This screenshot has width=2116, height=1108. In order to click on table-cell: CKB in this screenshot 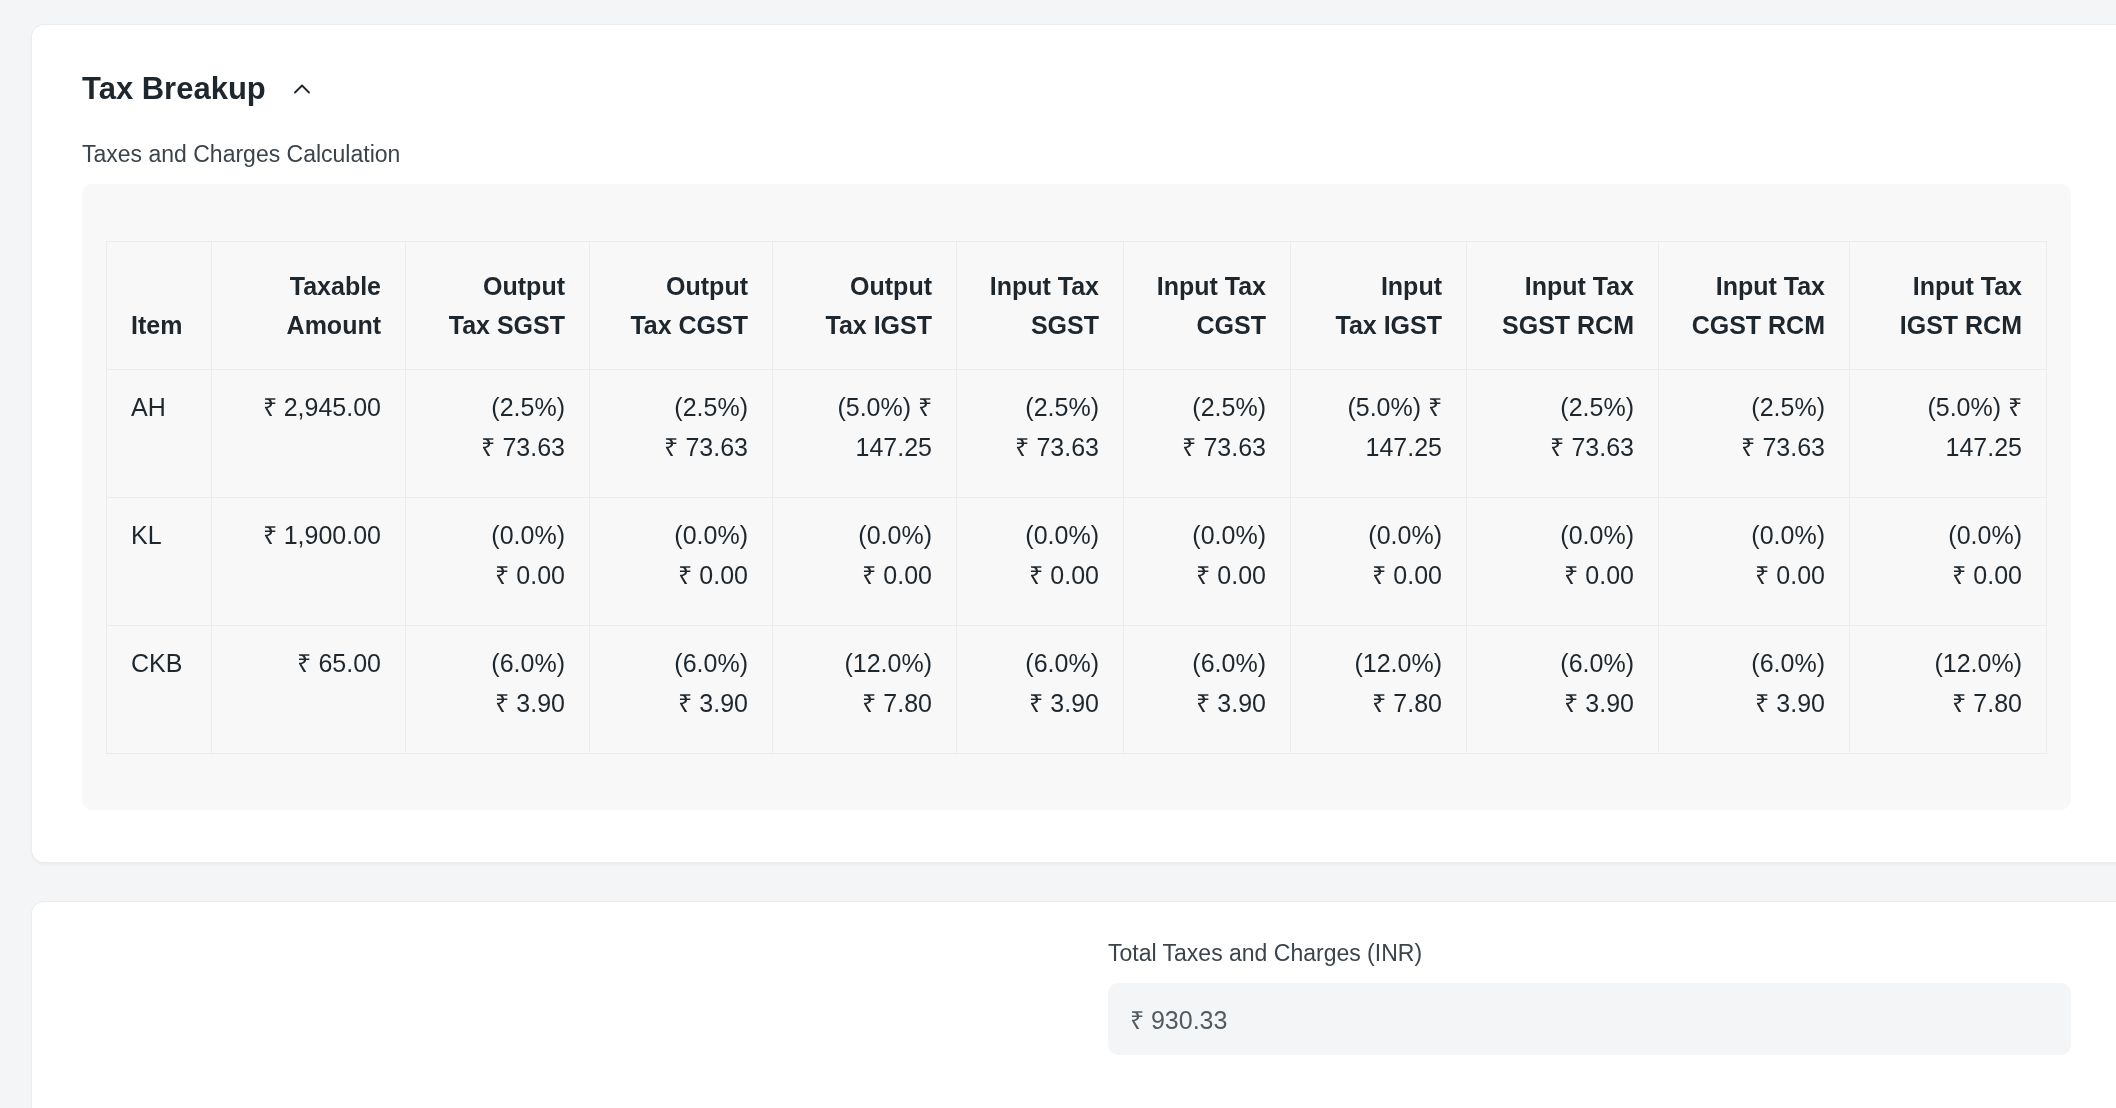, I will do `click(159, 689)`.